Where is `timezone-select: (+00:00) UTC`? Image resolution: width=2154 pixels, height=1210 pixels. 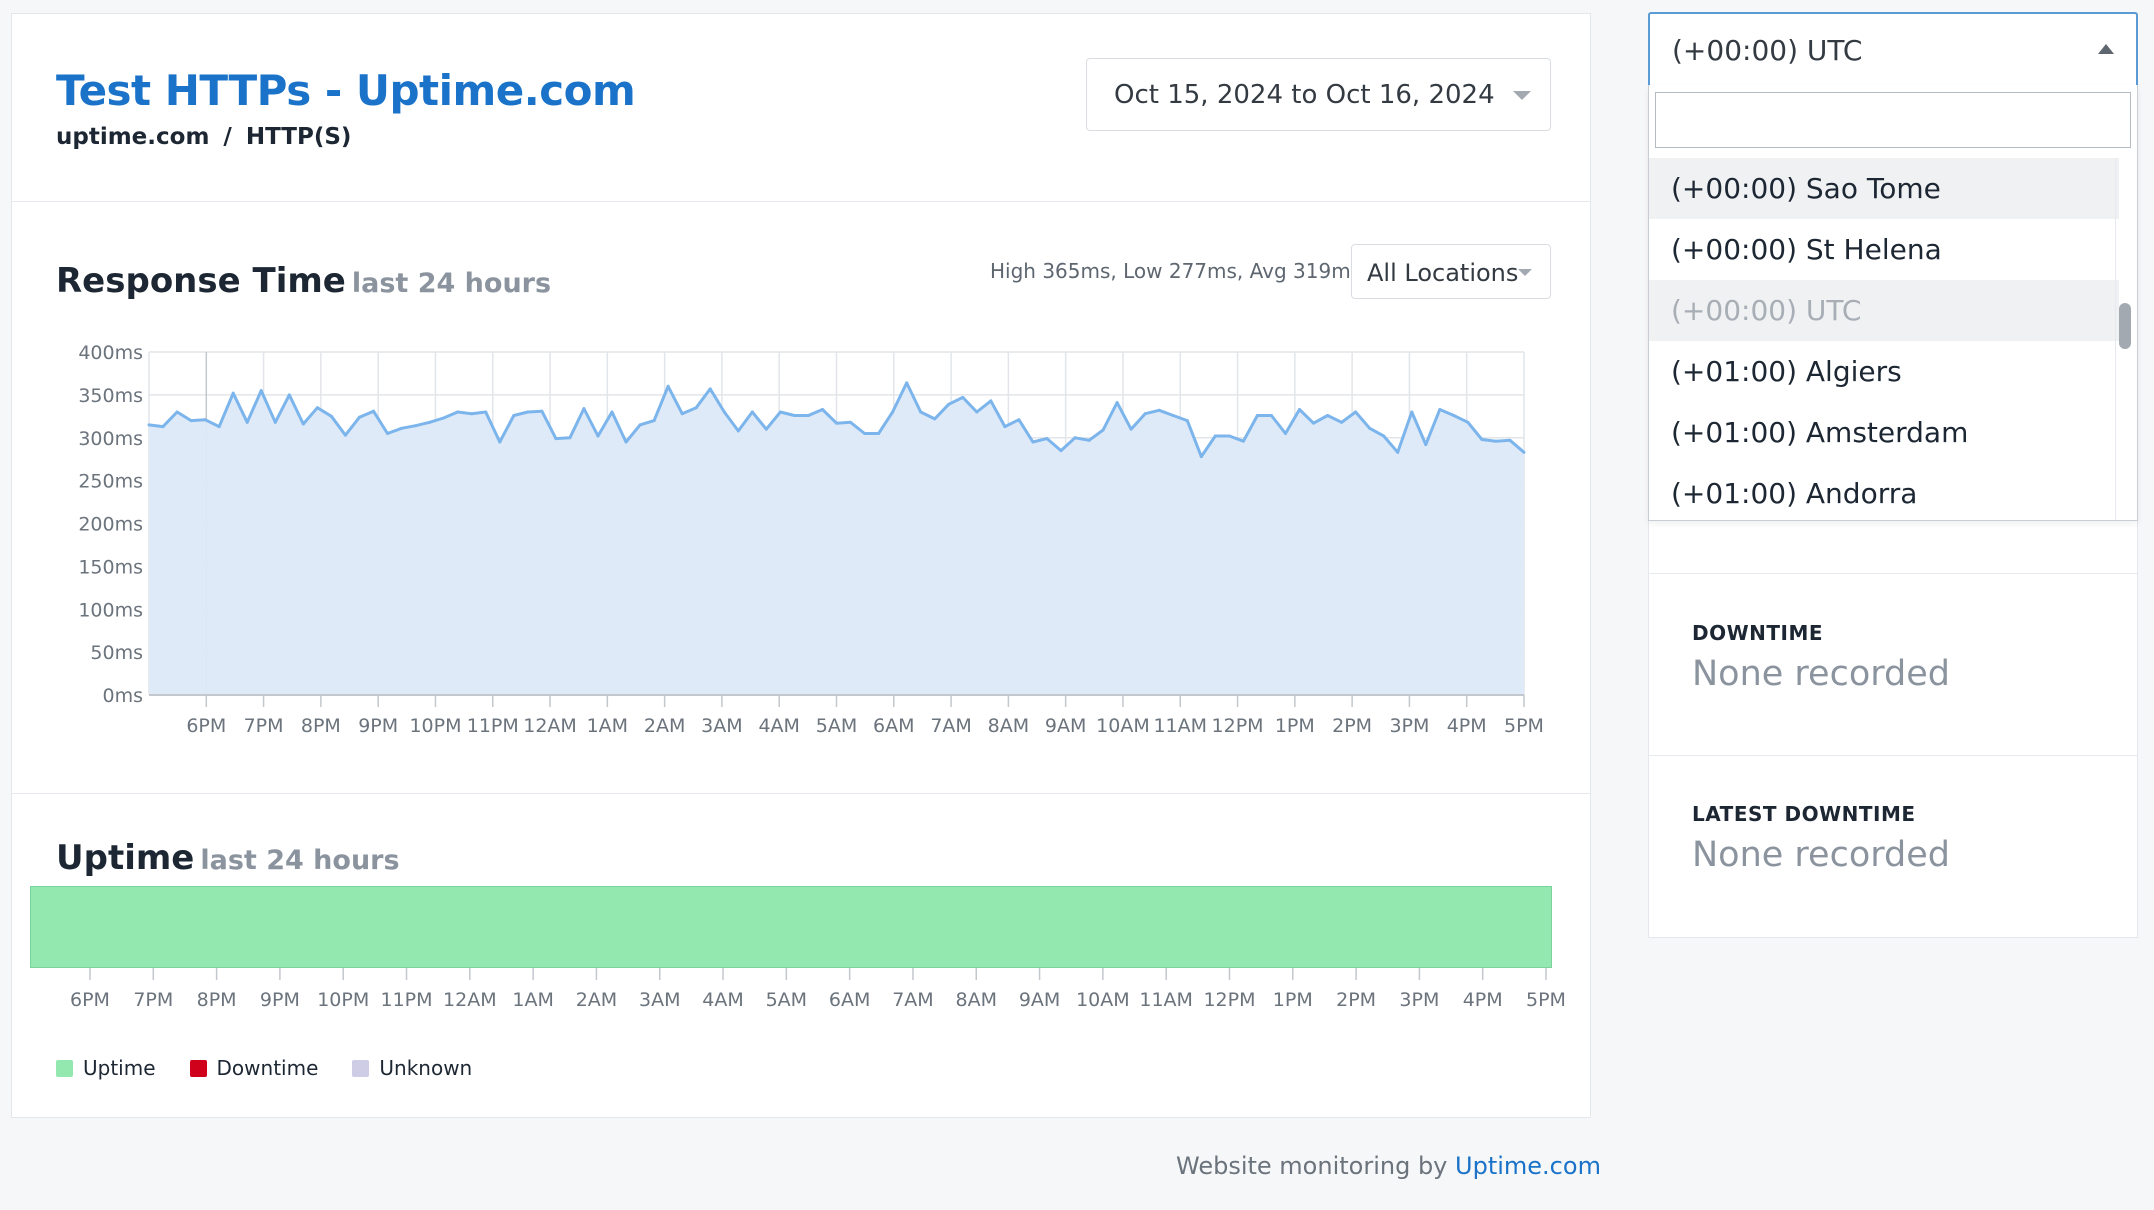
timezone-select: (+00:00) UTC is located at coordinates (1893, 49).